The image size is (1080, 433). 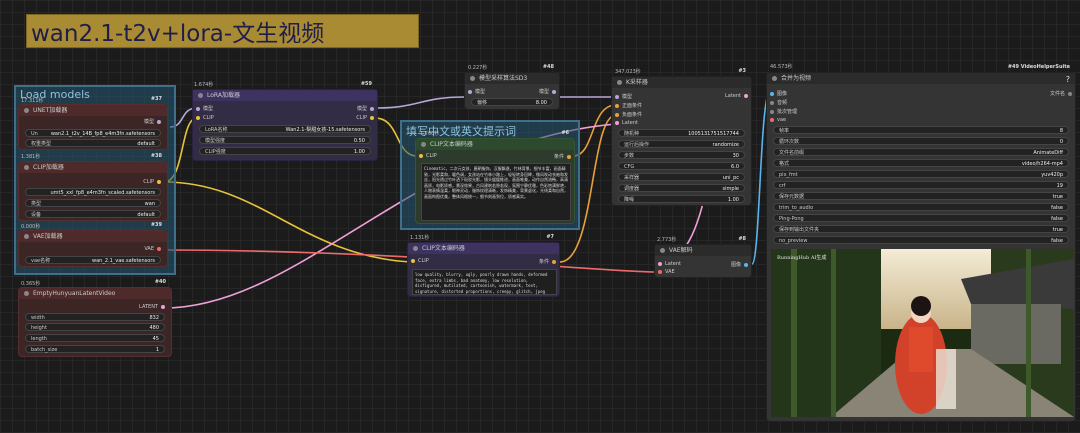 What do you see at coordinates (627, 105) in the screenshot?
I see `input-slot-positive: 正面条件` at bounding box center [627, 105].